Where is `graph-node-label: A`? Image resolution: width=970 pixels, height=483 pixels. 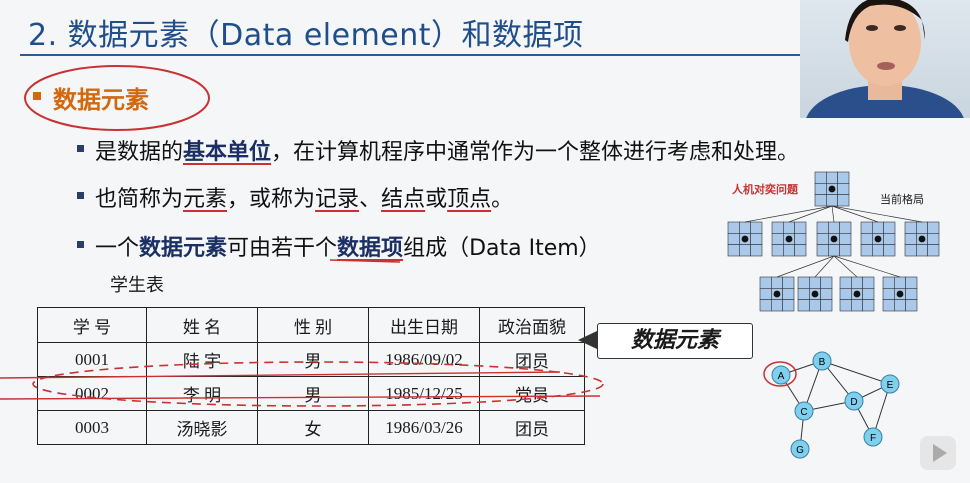
graph-node-label: A is located at coordinates (781, 376).